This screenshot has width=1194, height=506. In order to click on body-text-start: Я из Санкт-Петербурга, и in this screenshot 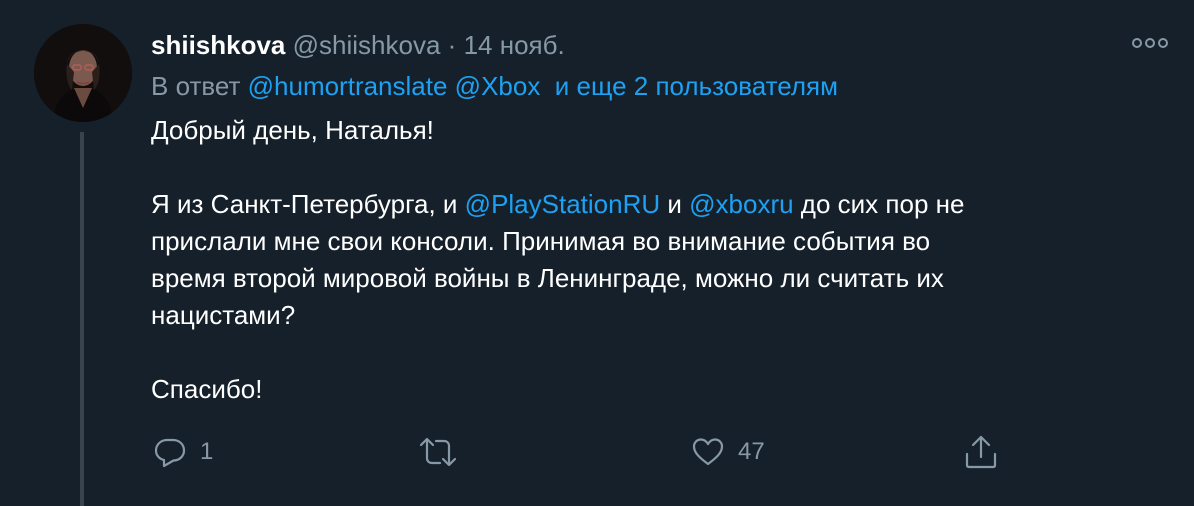, I will do `click(308, 204)`.